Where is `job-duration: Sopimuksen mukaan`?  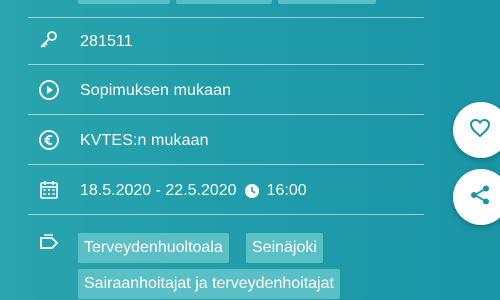
job-duration: Sopimuksen mukaan is located at coordinates (156, 90).